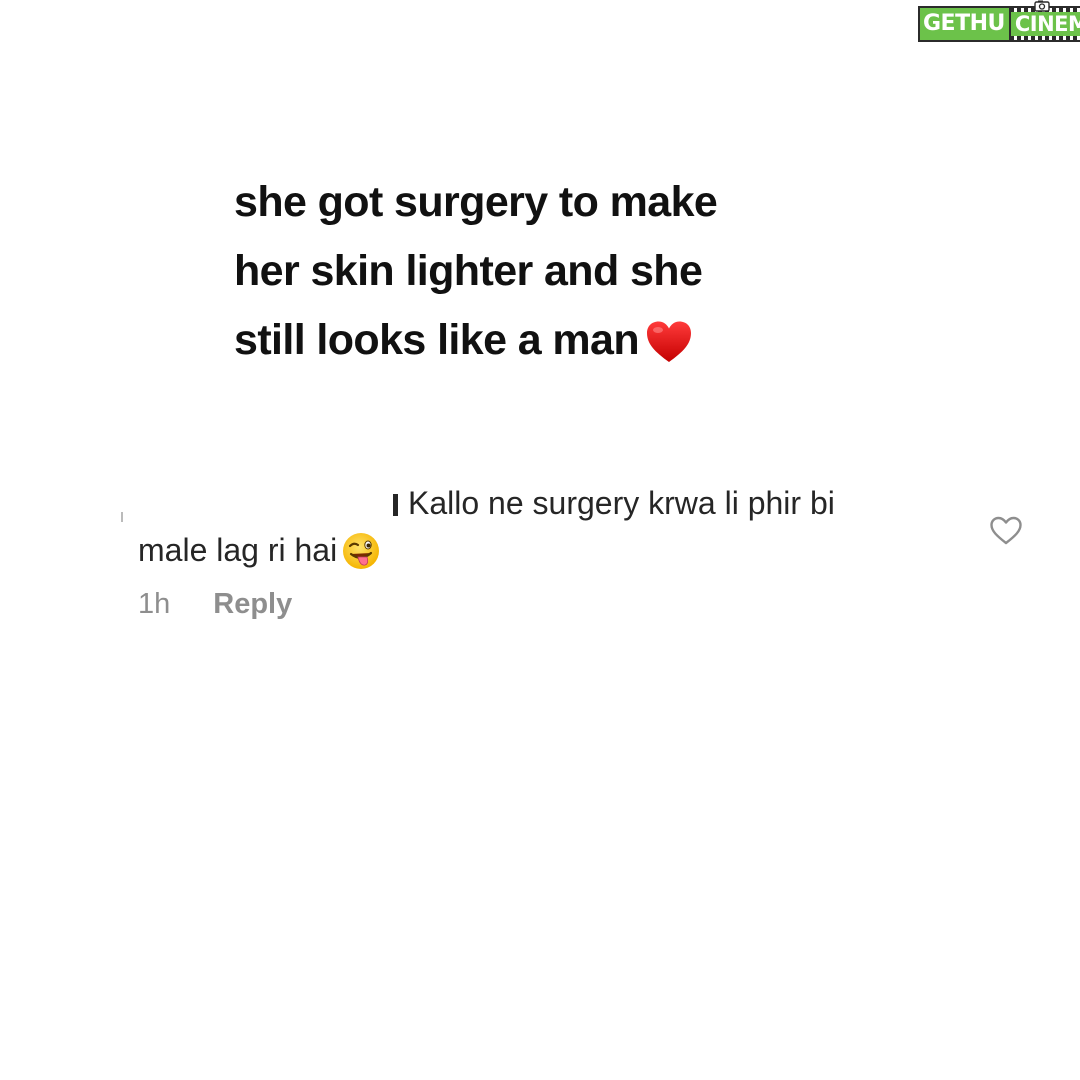 The width and height of the screenshot is (1080, 1080). Describe the element at coordinates (621, 503) in the screenshot. I see `comment-line-1: Kallo ne surgery krwa li phir bi` at that location.